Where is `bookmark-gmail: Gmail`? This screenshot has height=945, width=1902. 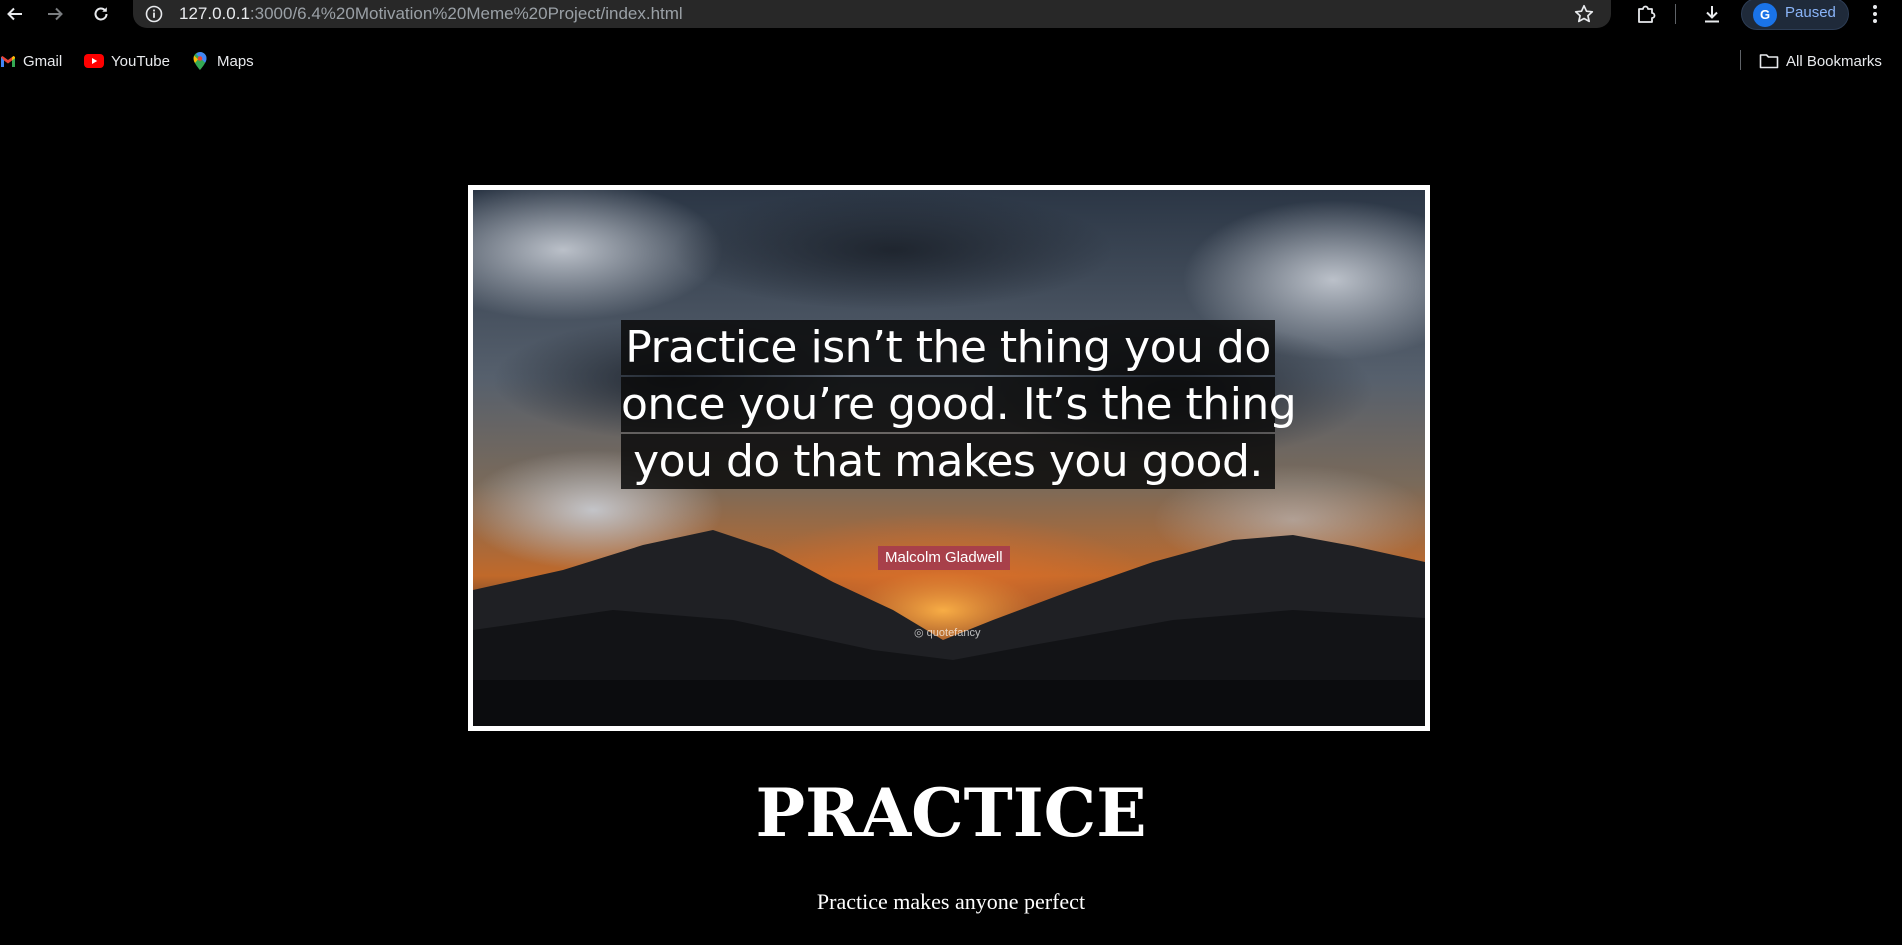 bookmark-gmail: Gmail is located at coordinates (31, 61).